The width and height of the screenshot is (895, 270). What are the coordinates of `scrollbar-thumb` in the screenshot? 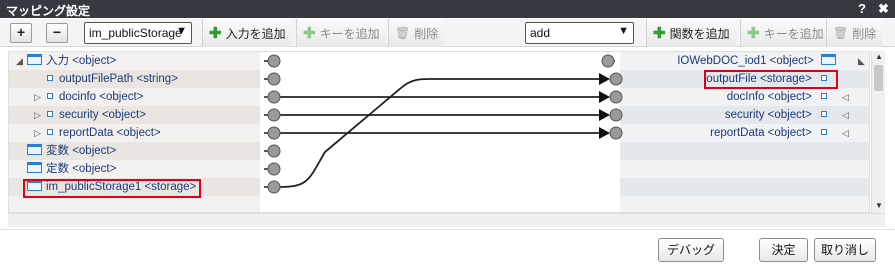 It's located at (878, 78).